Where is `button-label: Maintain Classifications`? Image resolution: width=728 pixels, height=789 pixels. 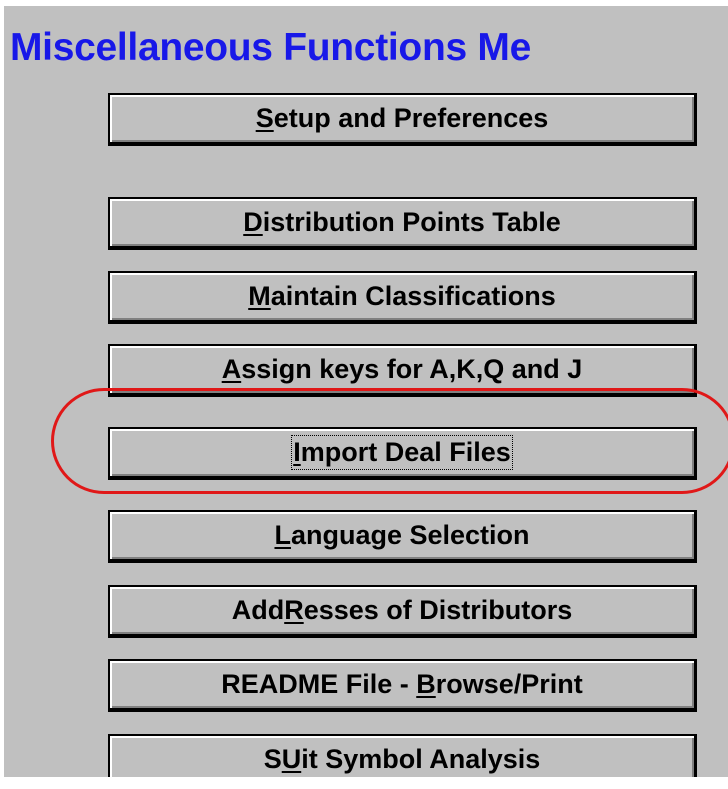 button-label: Maintain Classifications is located at coordinates (402, 296).